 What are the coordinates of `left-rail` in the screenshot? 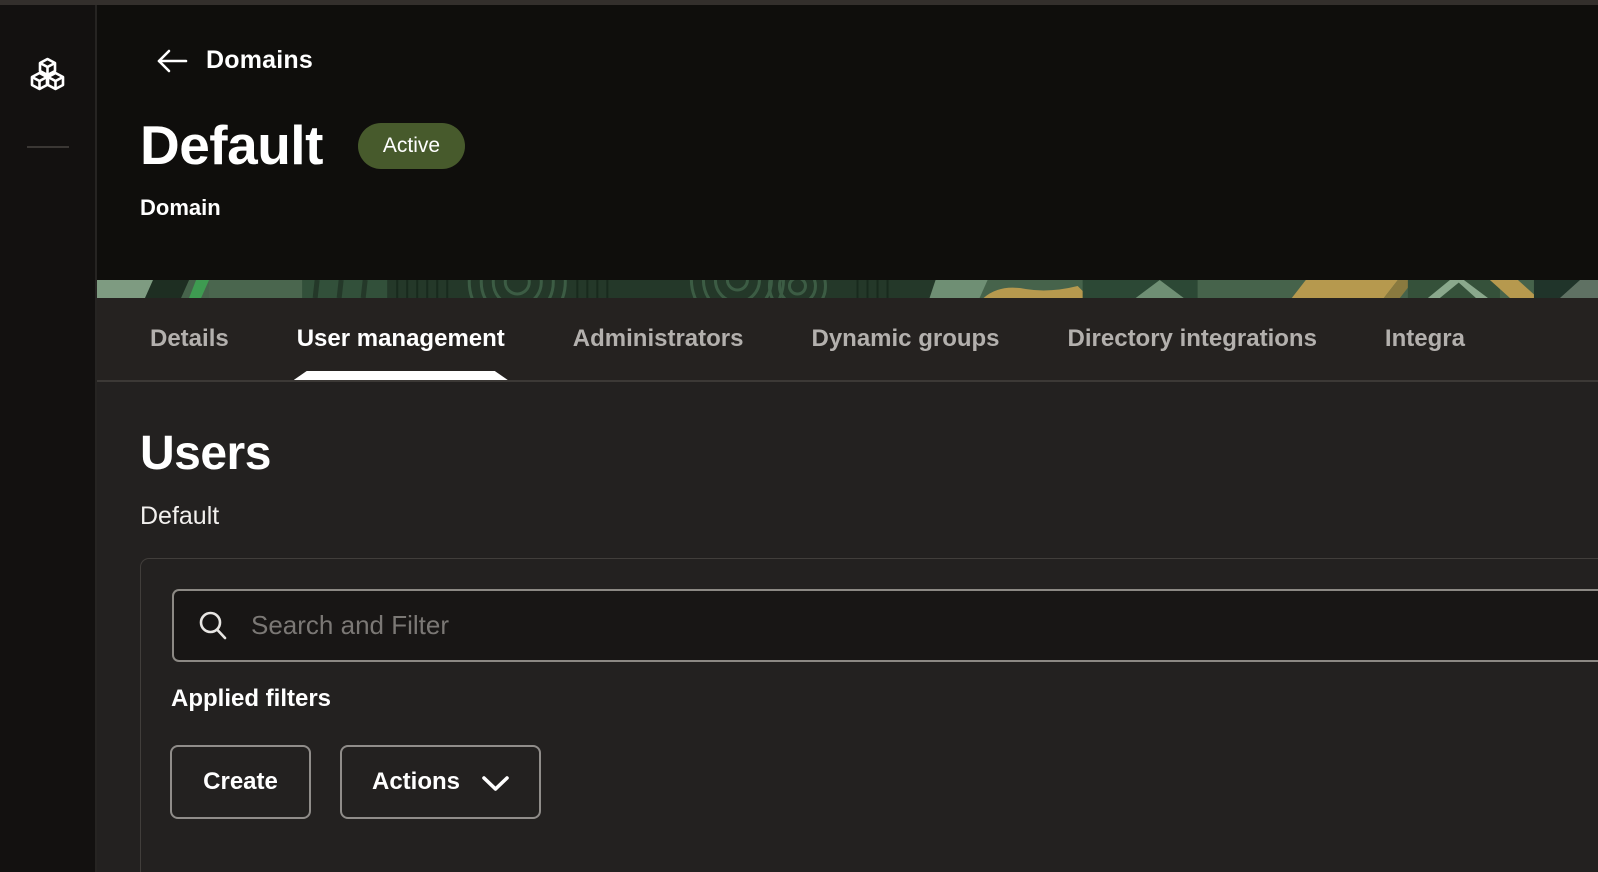 It's located at (48, 438).